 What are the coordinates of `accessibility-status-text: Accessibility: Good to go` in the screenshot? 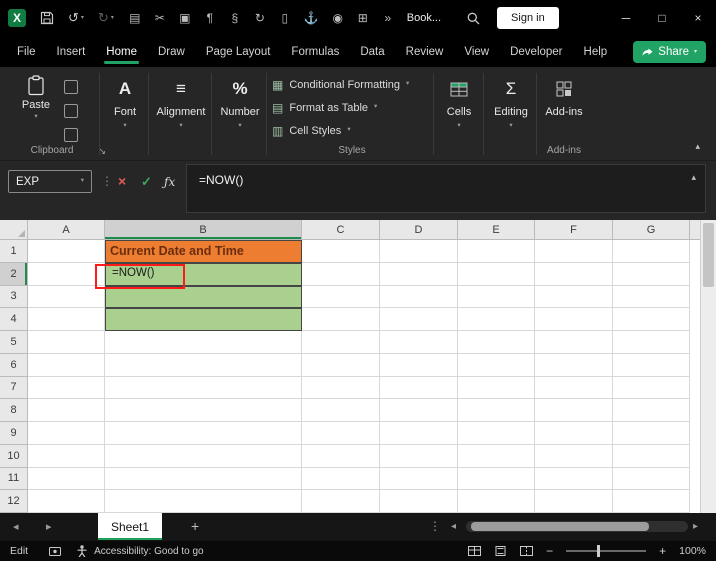 It's located at (149, 551).